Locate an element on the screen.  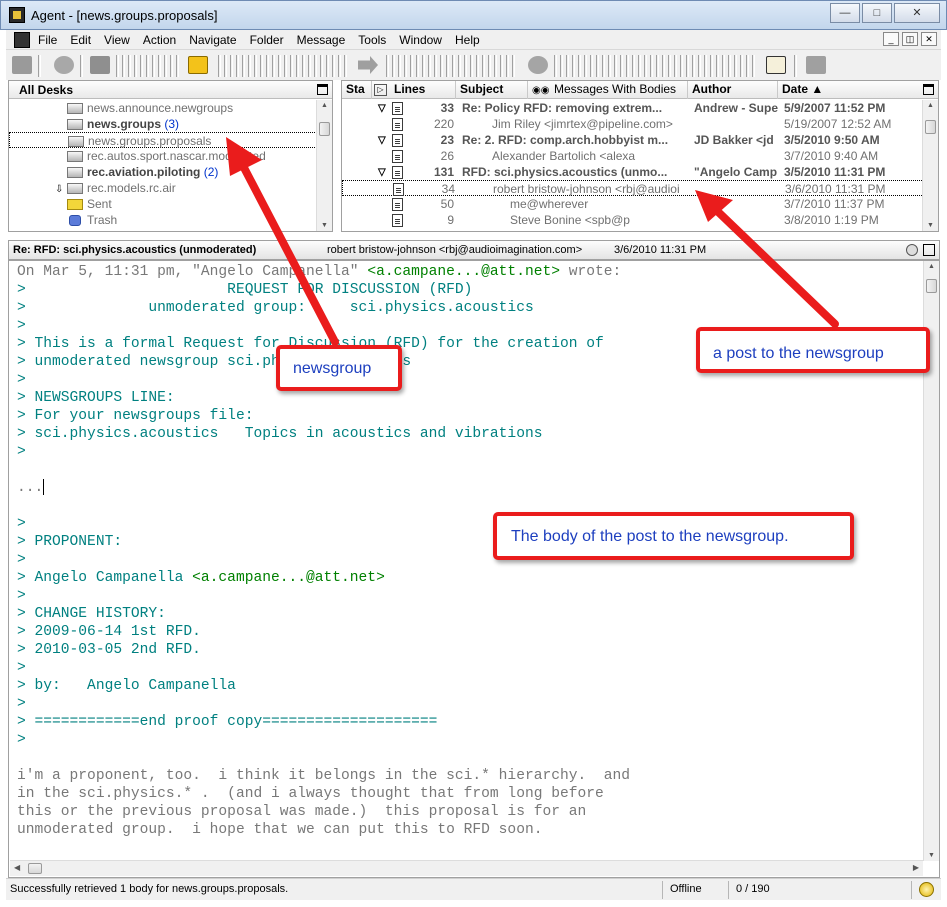
menu-action: Action is located at coordinates (159, 40).